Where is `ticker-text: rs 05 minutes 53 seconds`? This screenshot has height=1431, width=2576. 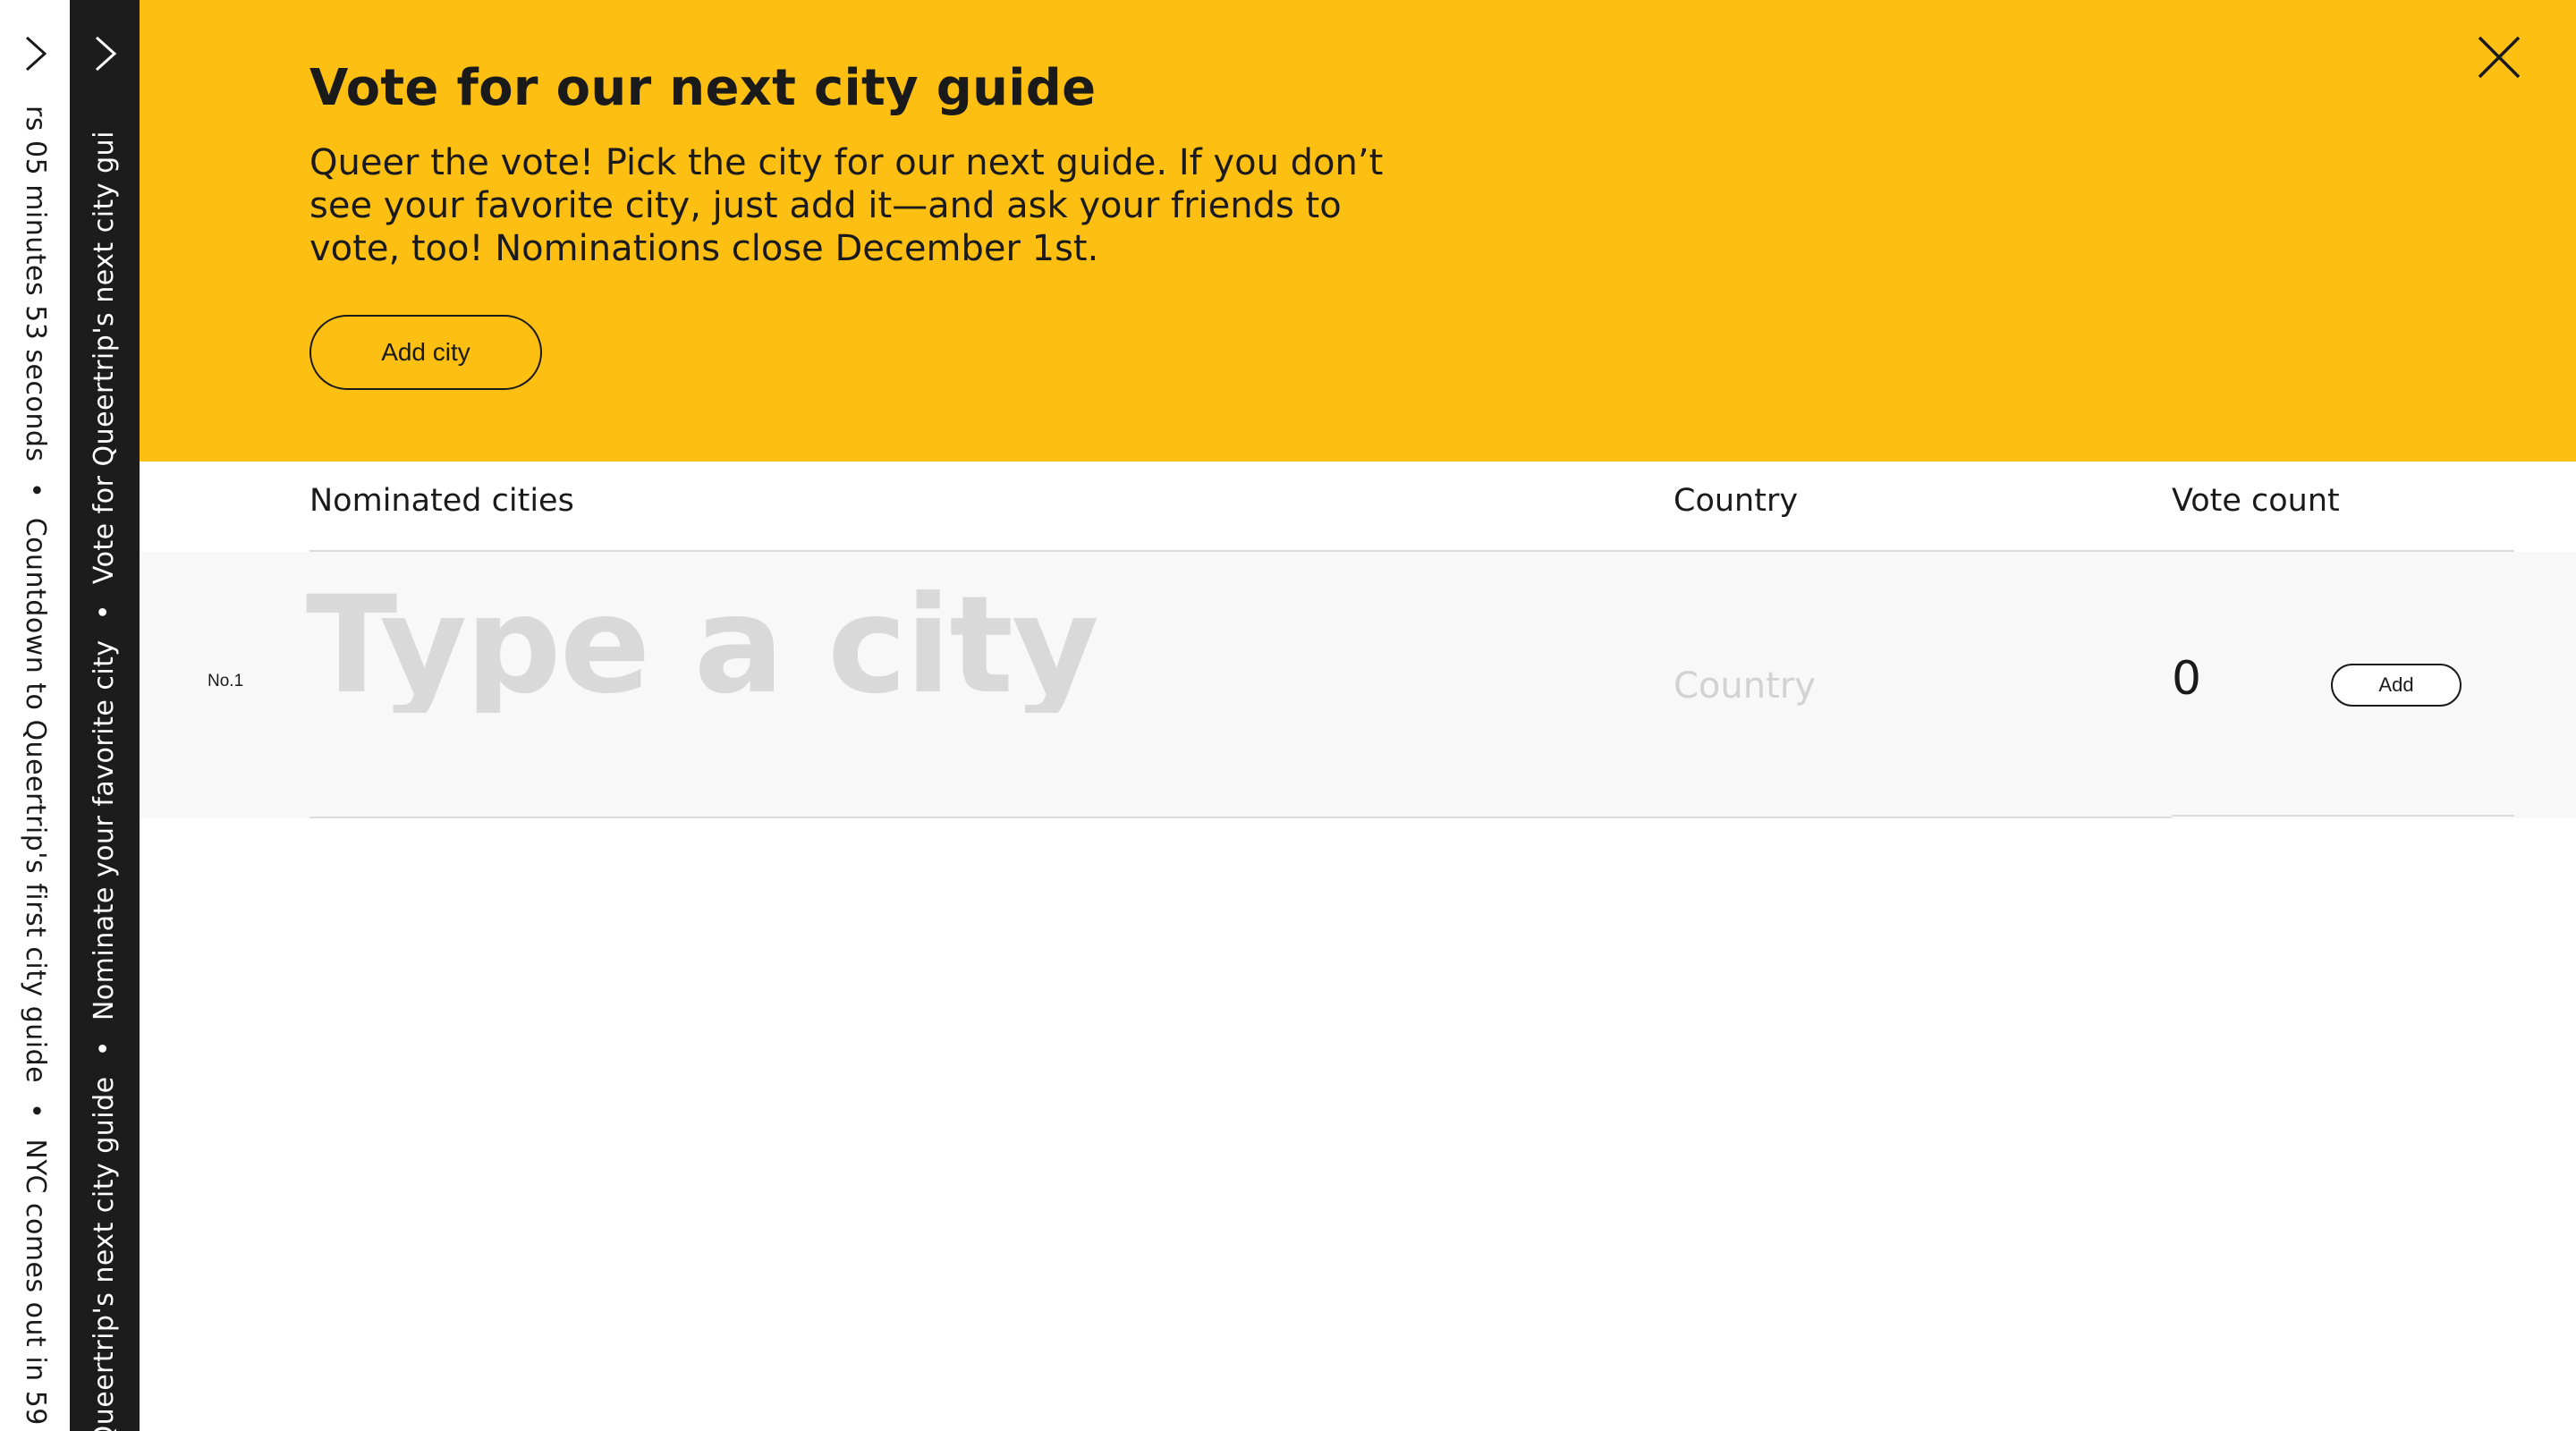 ticker-text: rs 05 minutes 53 seconds is located at coordinates (35, 284).